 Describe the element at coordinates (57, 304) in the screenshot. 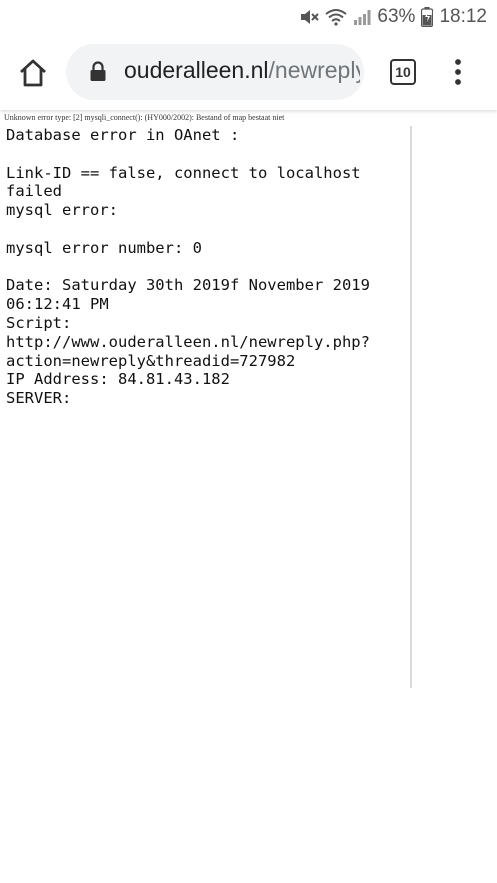

I see `error-line: 06:12:41 PM` at that location.